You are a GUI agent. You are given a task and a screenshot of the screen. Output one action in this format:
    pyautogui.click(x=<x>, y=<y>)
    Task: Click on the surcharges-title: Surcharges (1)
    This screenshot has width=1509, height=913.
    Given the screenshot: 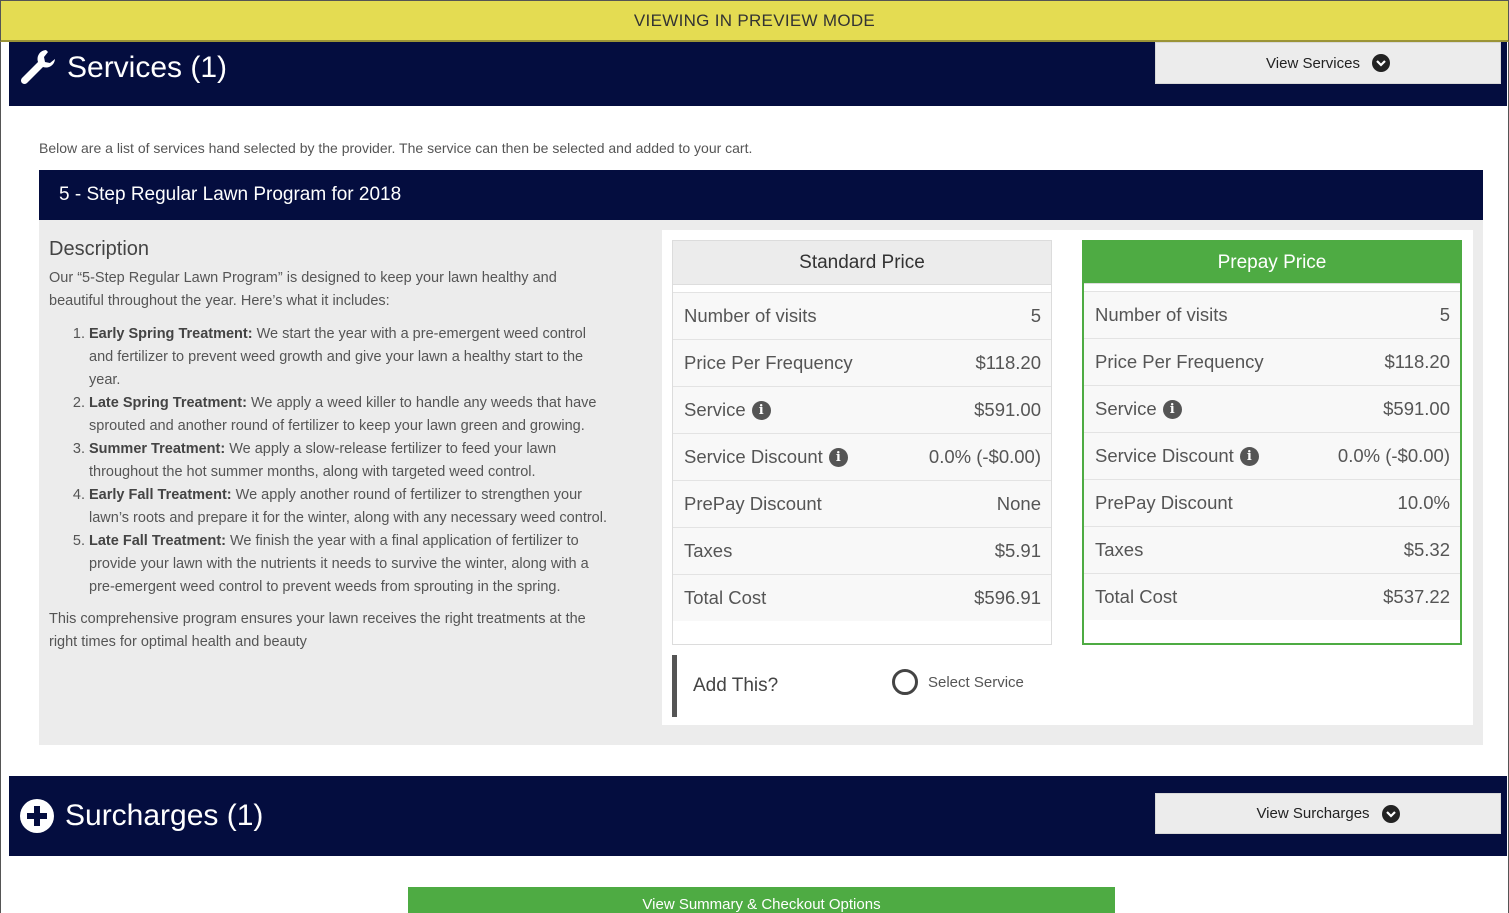 What is the action you would take?
    pyautogui.click(x=141, y=816)
    